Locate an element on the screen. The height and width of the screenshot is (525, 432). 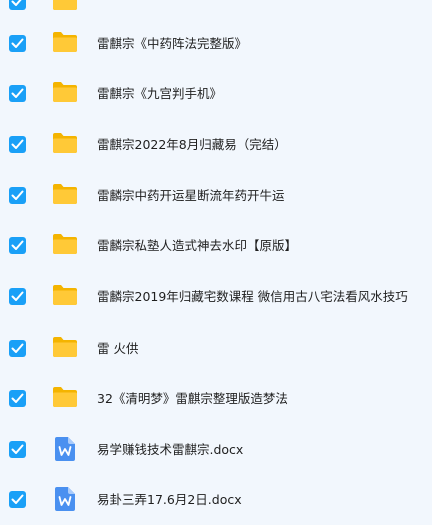
folder-row: 雷麟宗2019年归藏宅数课程 微信用古八宅法看风水技巧 is located at coordinates (216, 296).